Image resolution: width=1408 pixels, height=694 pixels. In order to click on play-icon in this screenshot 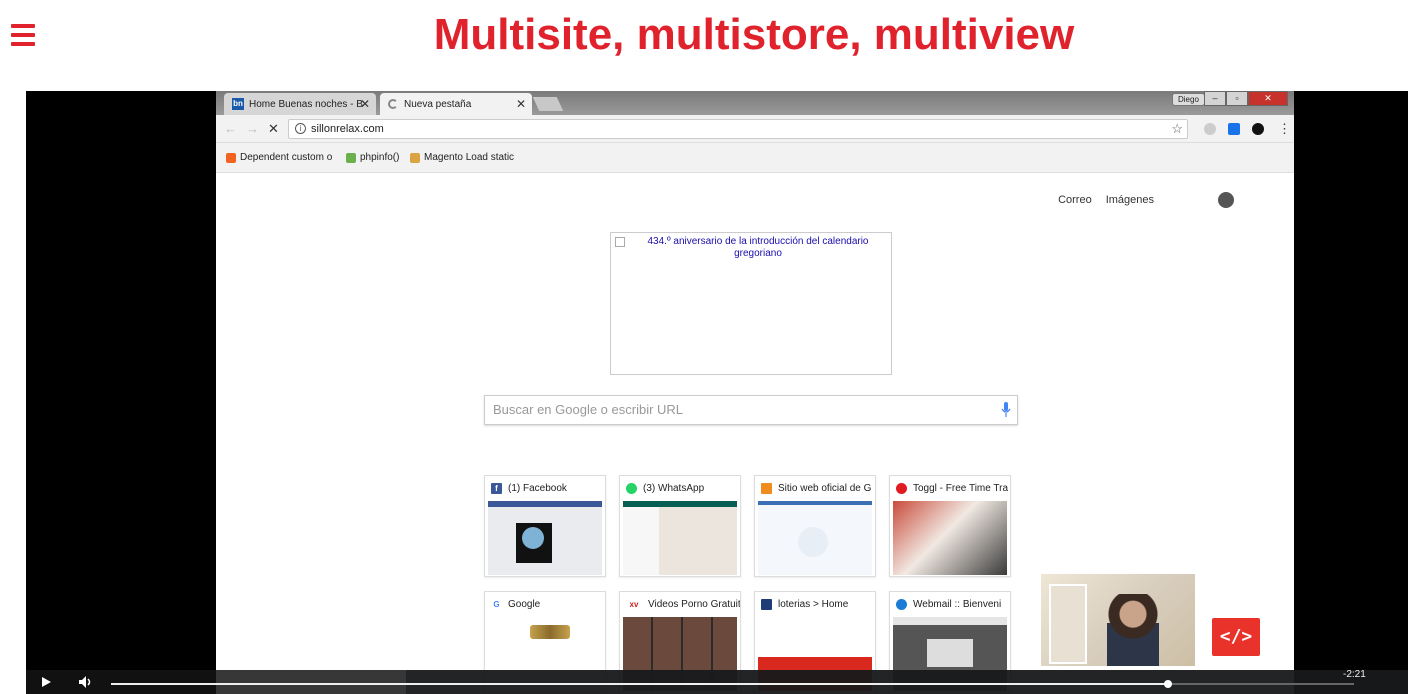, I will do `click(46, 682)`.